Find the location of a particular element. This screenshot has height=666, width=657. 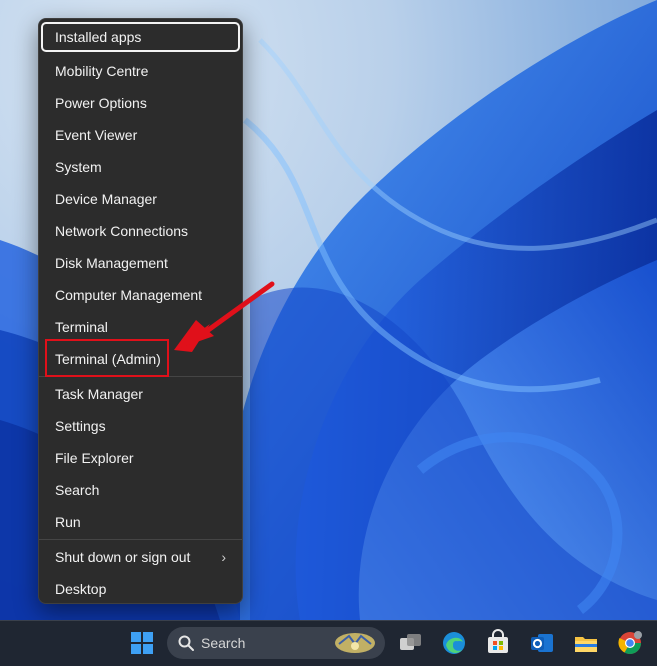

menu-item-label: Mobility Centre is located at coordinates (102, 71).